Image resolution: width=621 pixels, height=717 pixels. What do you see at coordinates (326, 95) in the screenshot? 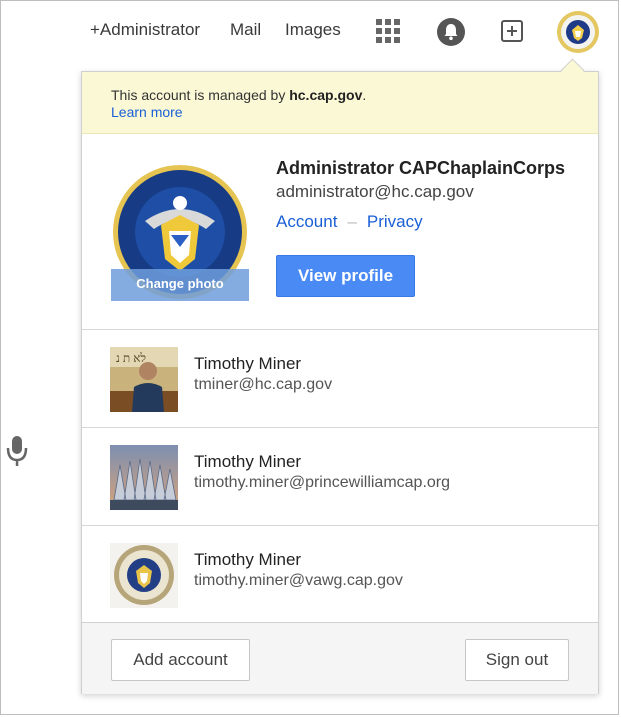
I see `managed-domain: hc.cap.gov` at bounding box center [326, 95].